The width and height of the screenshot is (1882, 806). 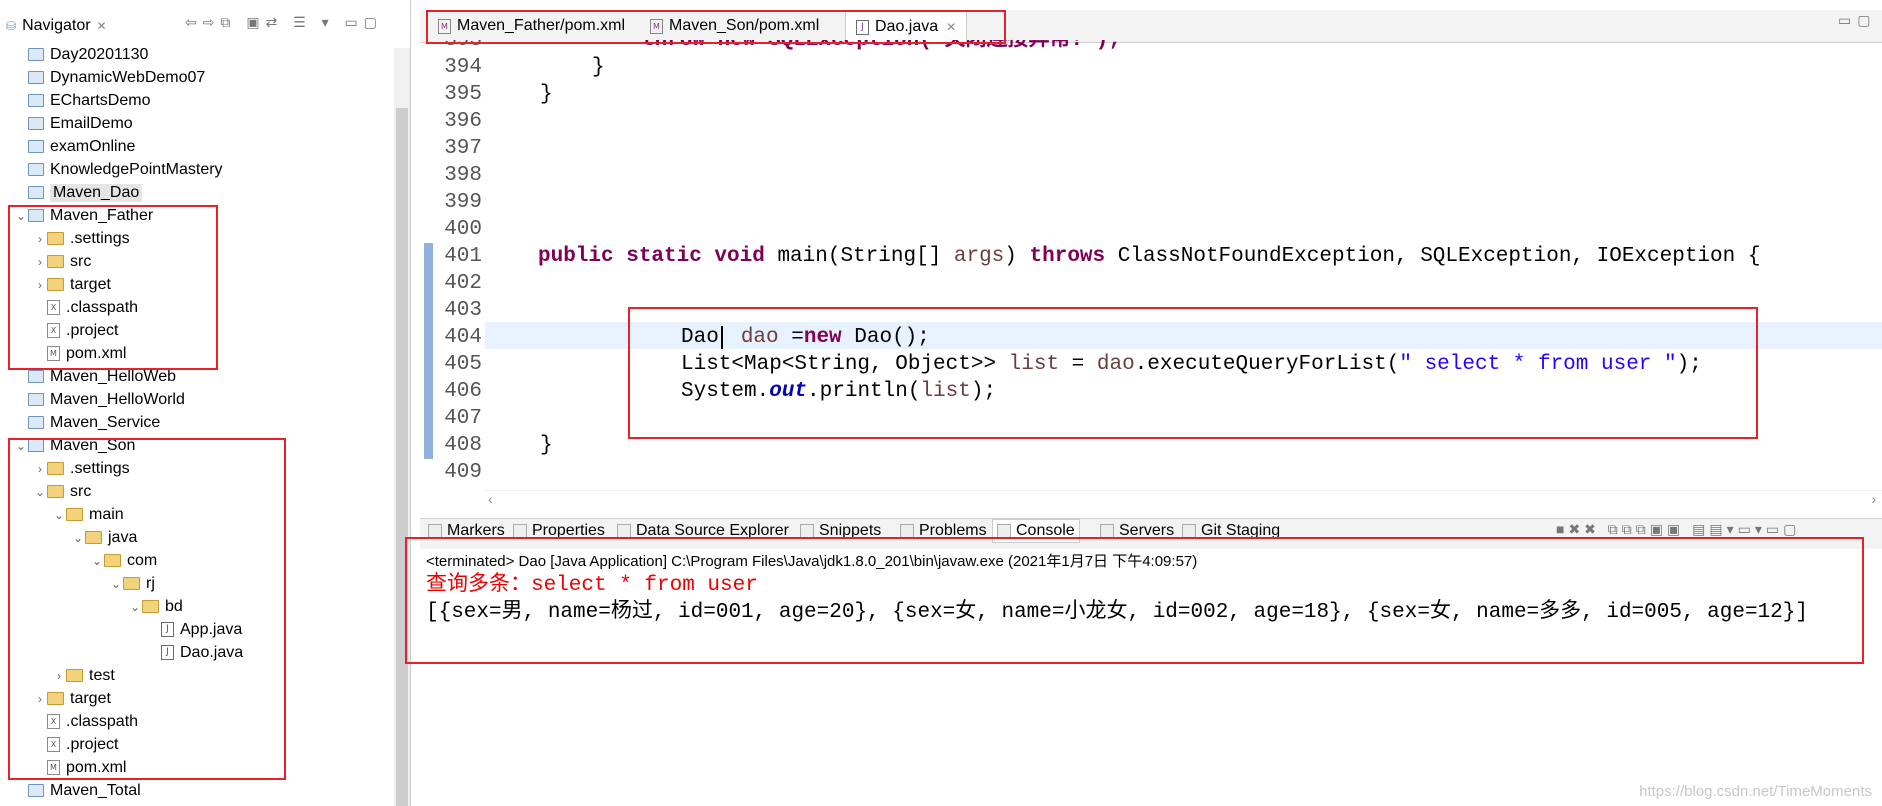 What do you see at coordinates (907, 531) in the screenshot?
I see `problems-icon` at bounding box center [907, 531].